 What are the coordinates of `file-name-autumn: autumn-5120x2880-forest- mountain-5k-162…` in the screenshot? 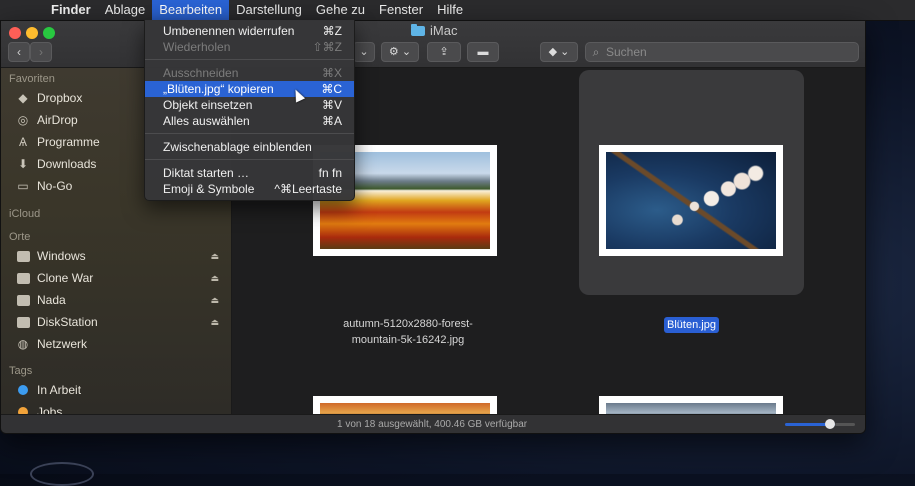 It's located at (408, 332).